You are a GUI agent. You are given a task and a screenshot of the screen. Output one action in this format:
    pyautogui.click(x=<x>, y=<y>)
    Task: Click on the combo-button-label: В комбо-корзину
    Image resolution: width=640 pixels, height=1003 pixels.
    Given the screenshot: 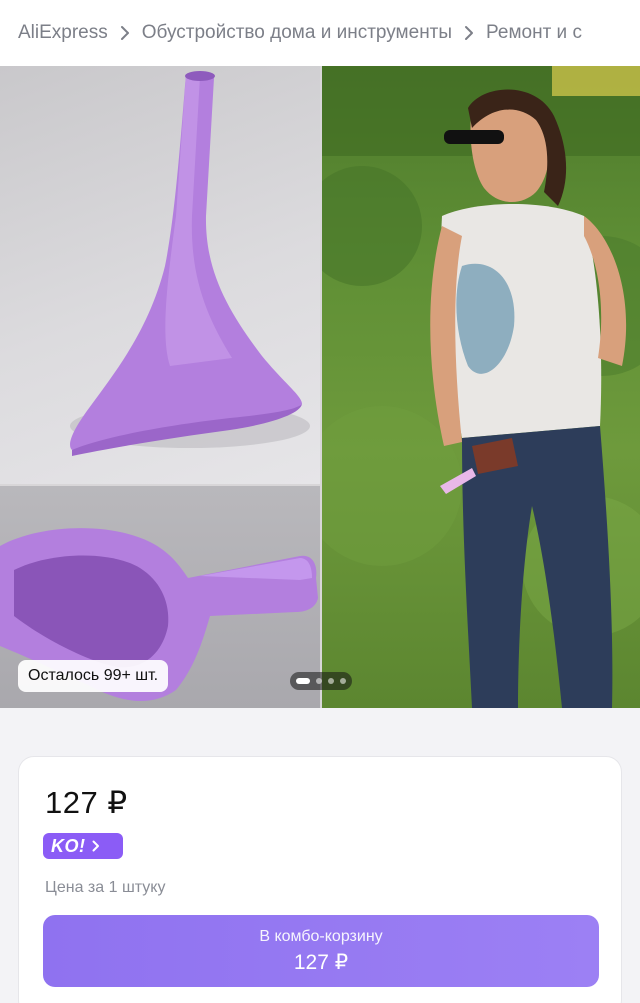 What is the action you would take?
    pyautogui.click(x=321, y=936)
    